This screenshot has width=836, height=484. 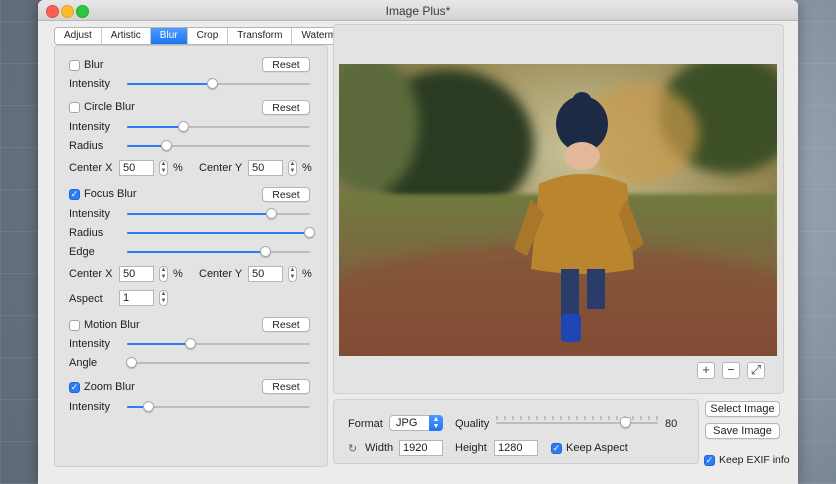 I want to click on focus-blur-edge-label: Edge, so click(x=82, y=252).